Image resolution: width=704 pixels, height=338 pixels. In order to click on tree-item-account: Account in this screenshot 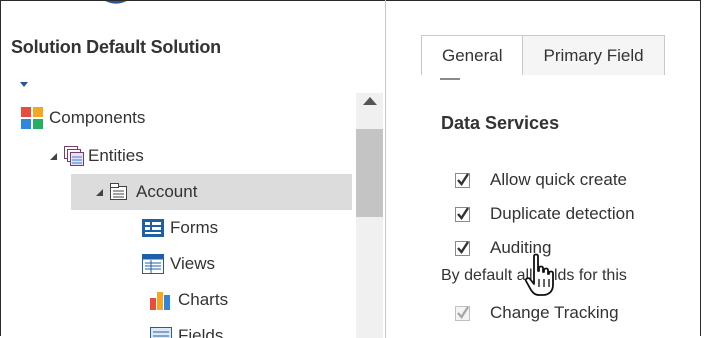, I will do `click(145, 192)`.